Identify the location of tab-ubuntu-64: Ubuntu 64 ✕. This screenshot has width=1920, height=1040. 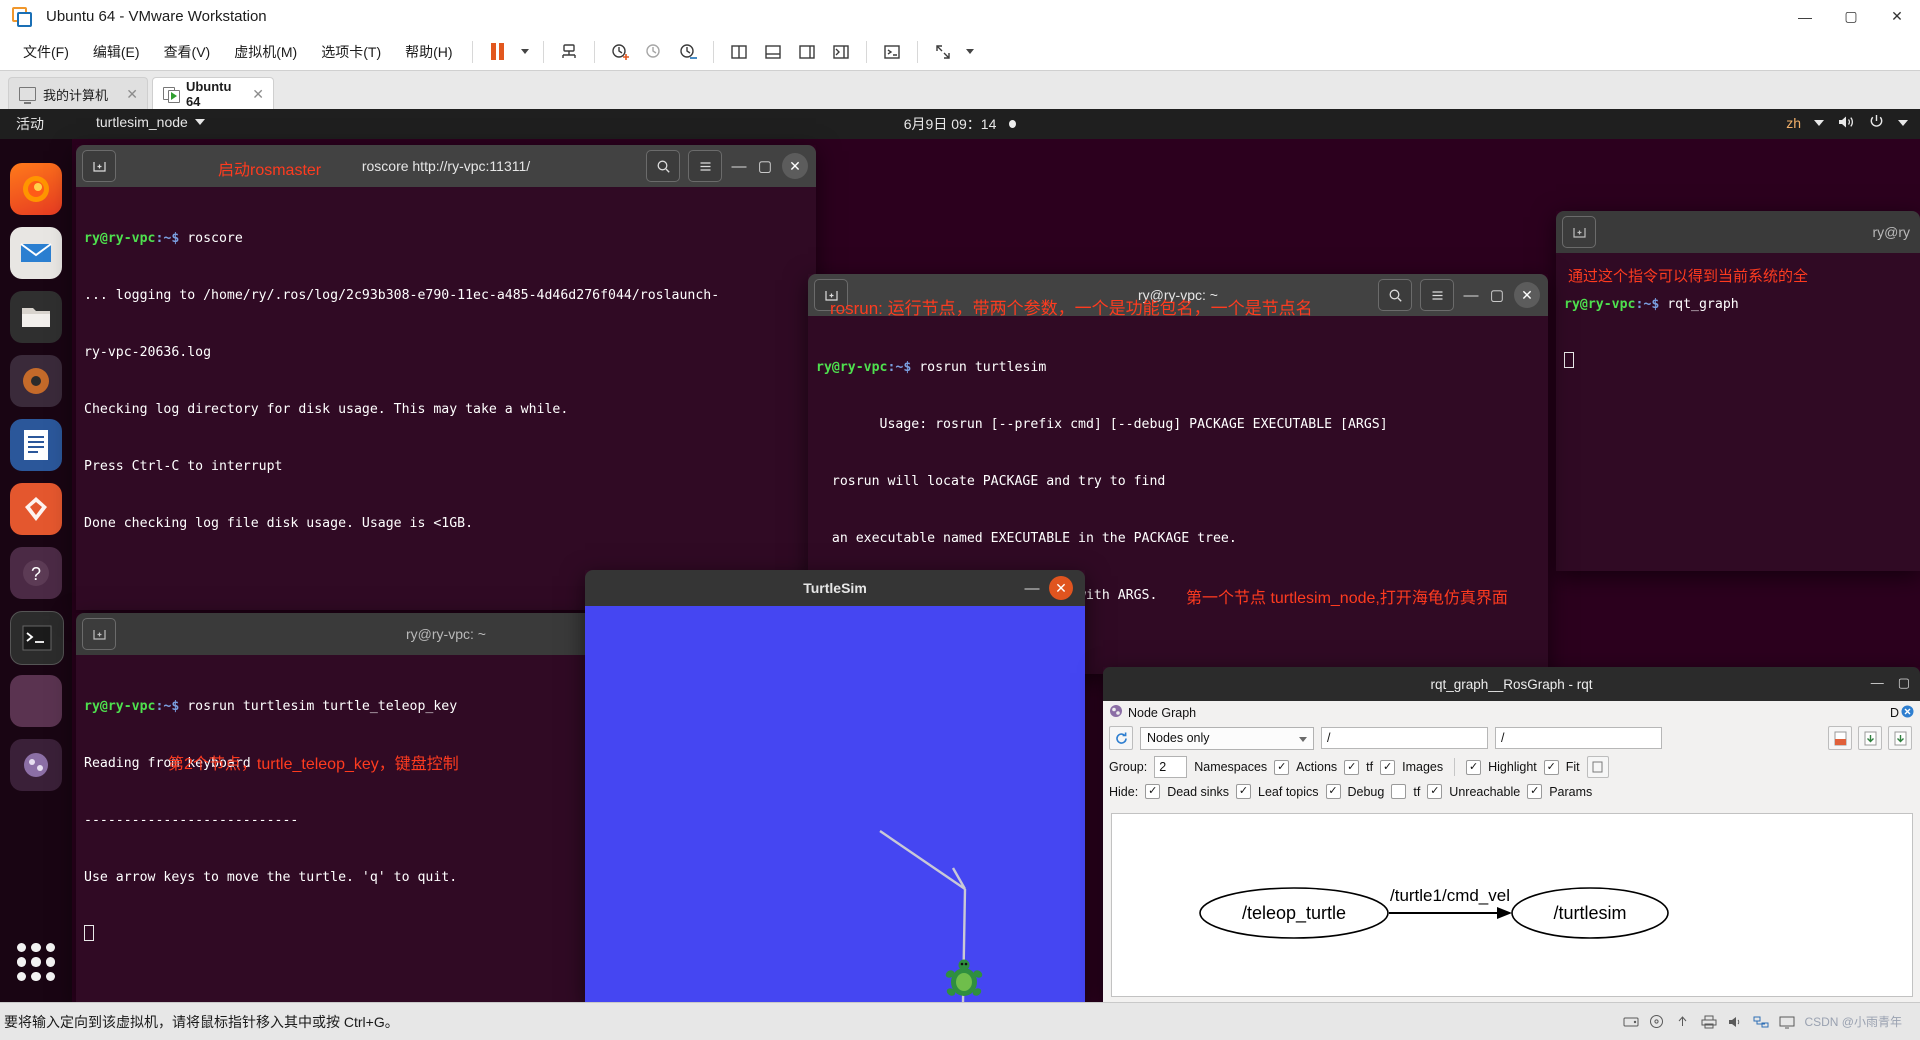
(213, 93).